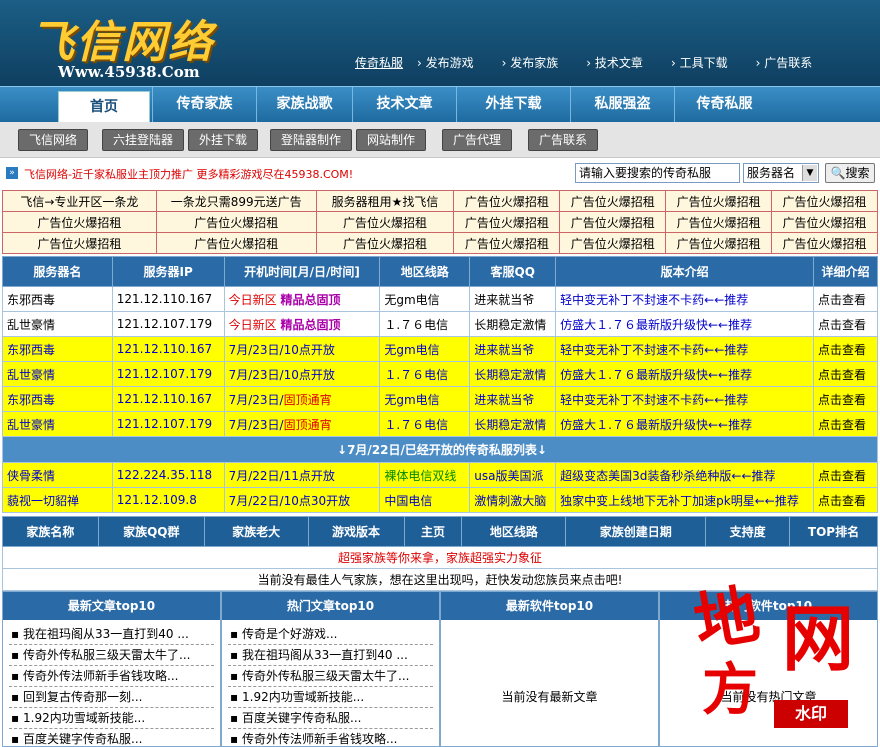 This screenshot has height=747, width=880. I want to click on server-time: 7月/23日/固顶通宵, so click(302, 399).